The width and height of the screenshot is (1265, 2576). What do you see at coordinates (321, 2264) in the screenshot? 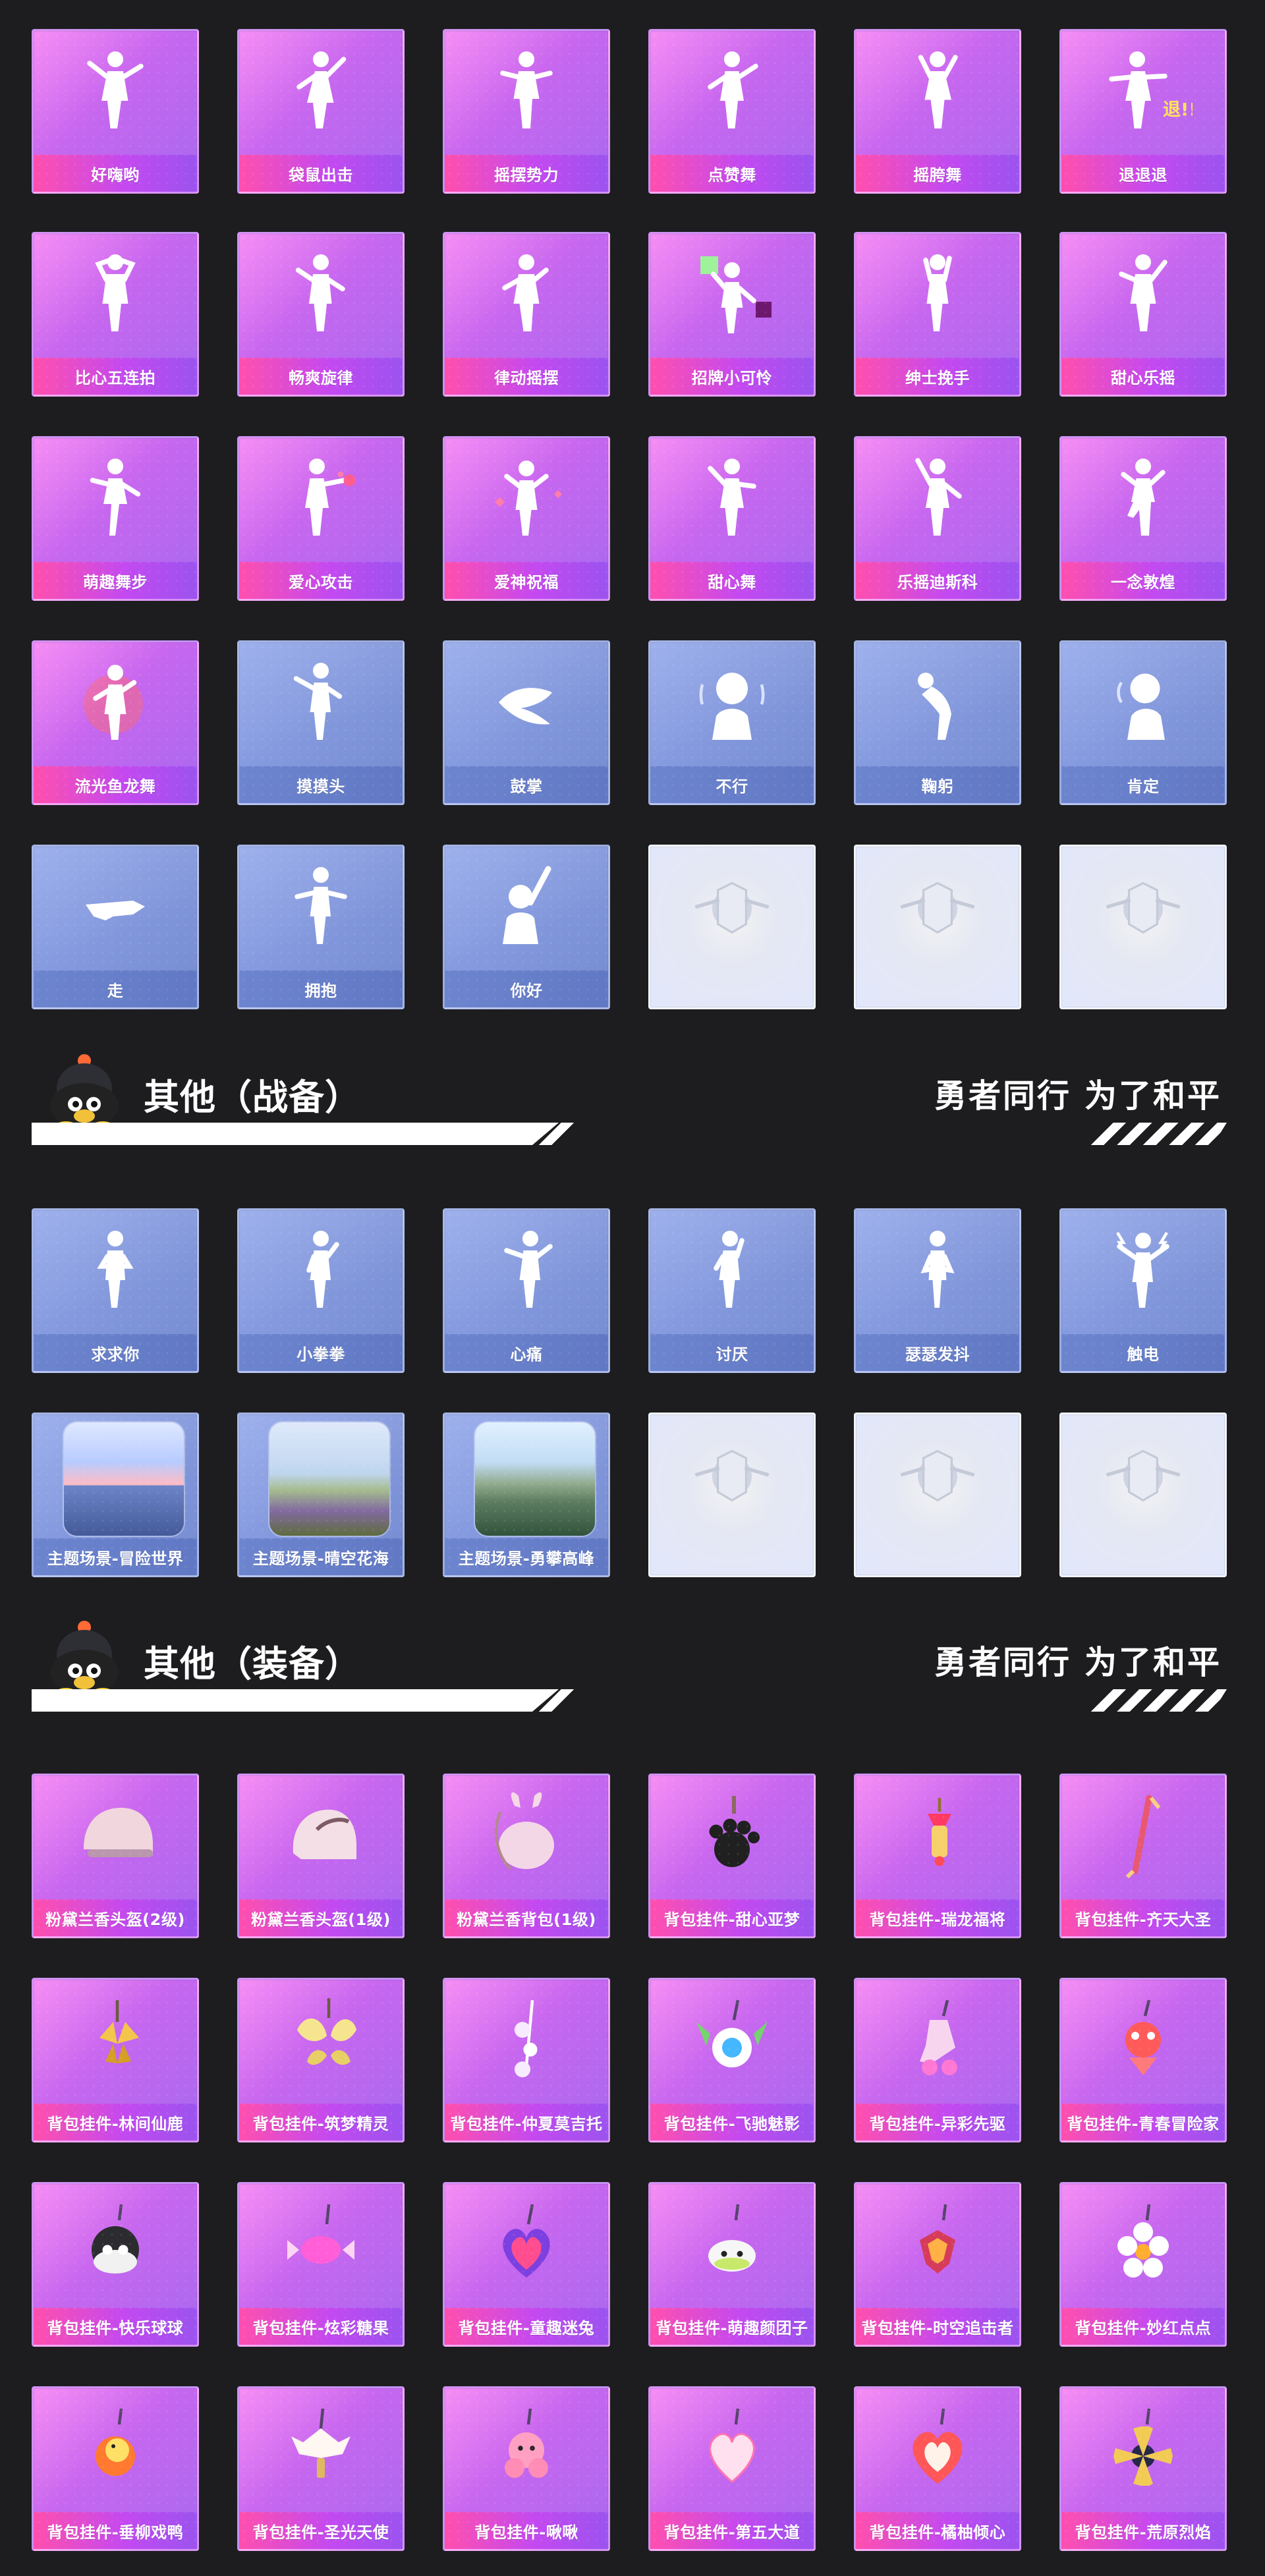
I see `gear-tile: 背包挂件-炫彩糖果` at bounding box center [321, 2264].